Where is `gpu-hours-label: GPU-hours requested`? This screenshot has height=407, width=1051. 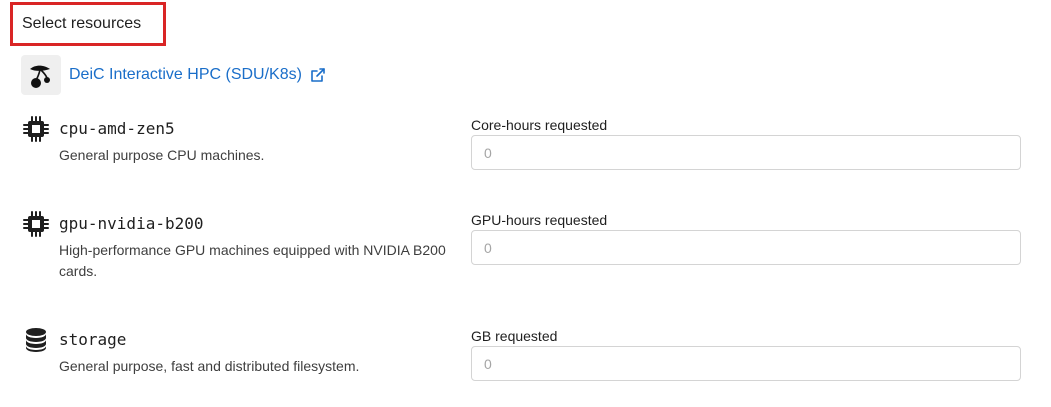
gpu-hours-label: GPU-hours requested is located at coordinates (539, 220).